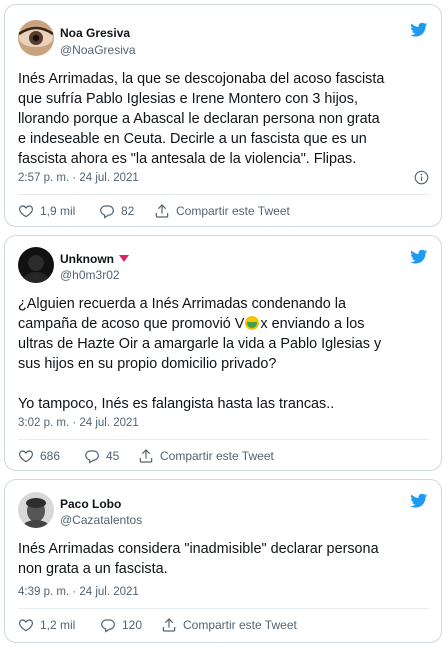 The width and height of the screenshot is (446, 647). I want to click on user-handle: @h0m3r02, so click(90, 275).